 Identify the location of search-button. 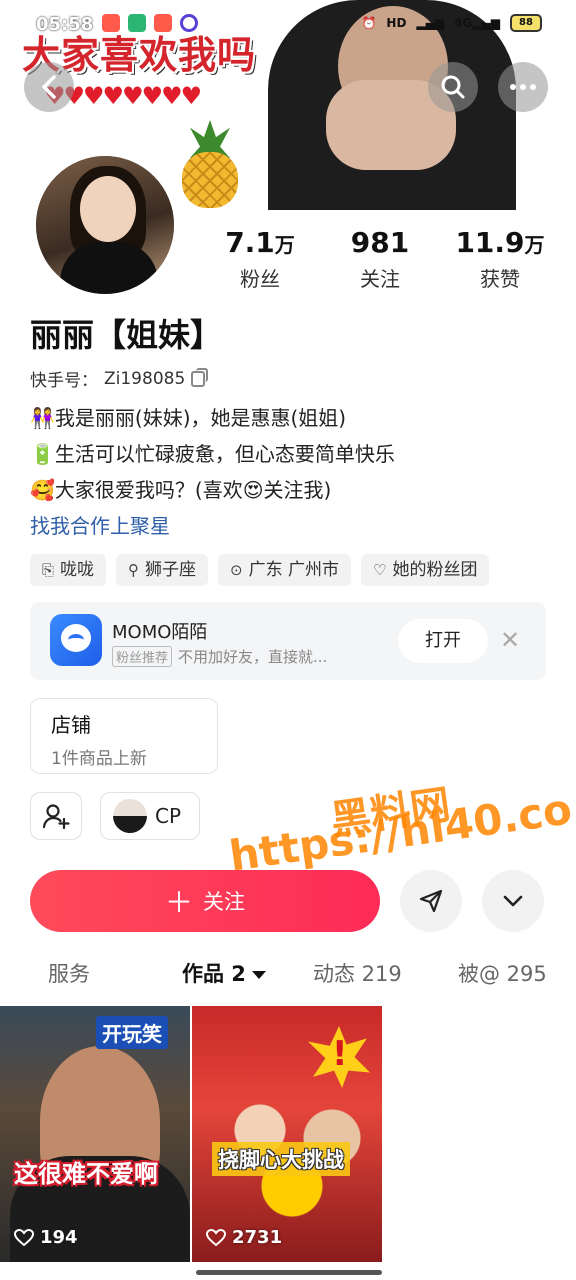
(453, 87).